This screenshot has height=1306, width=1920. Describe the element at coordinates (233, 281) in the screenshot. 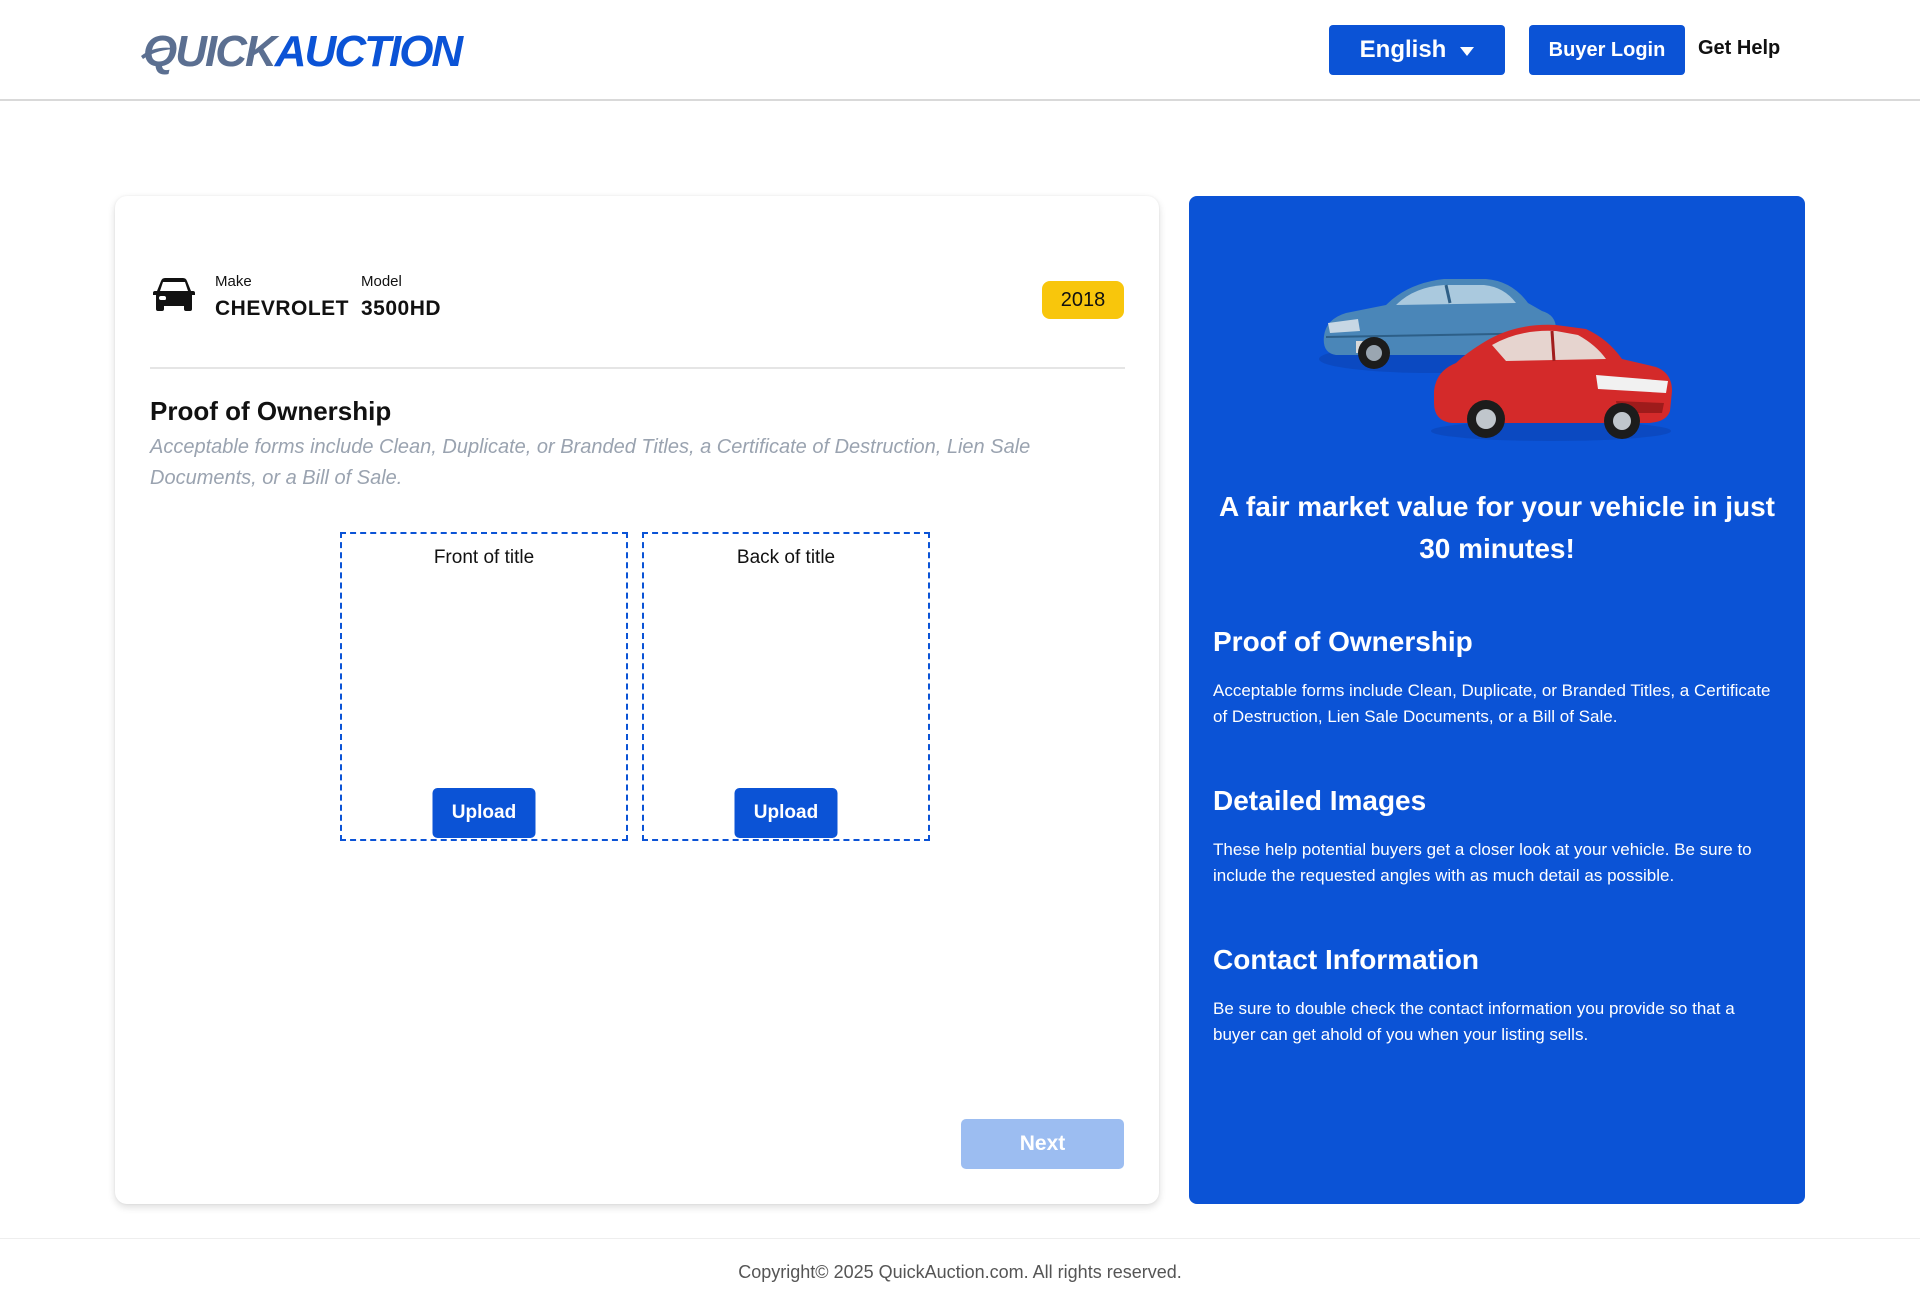

I see `make-label: Make` at that location.